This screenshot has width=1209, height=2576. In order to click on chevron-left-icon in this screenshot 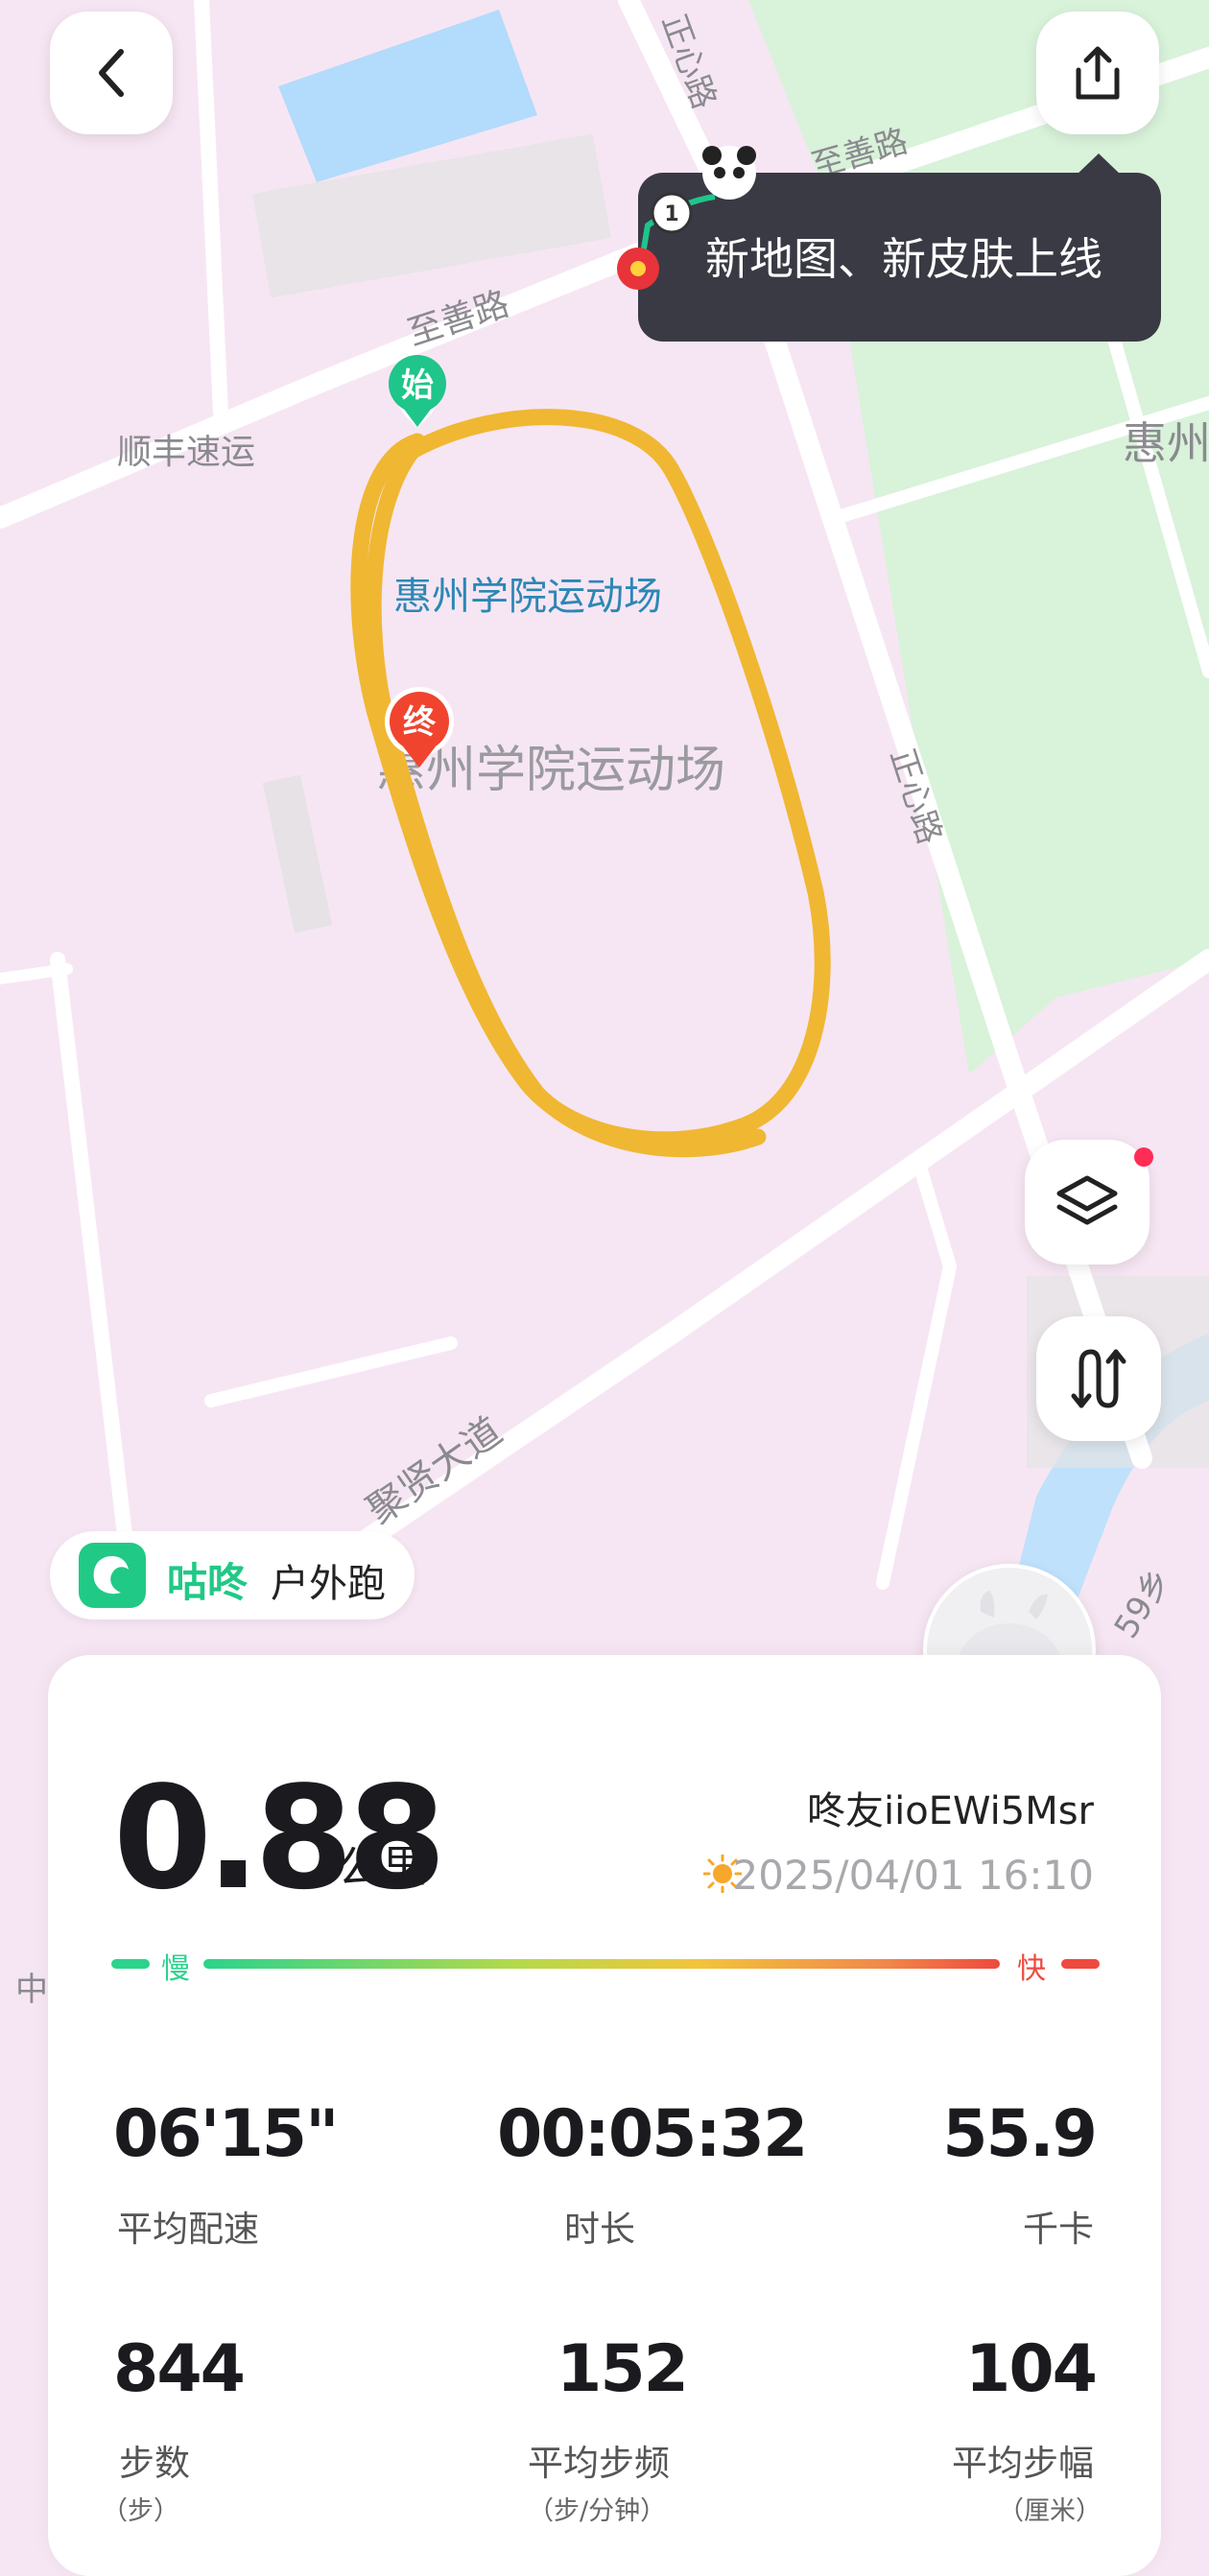, I will do `click(112, 73)`.